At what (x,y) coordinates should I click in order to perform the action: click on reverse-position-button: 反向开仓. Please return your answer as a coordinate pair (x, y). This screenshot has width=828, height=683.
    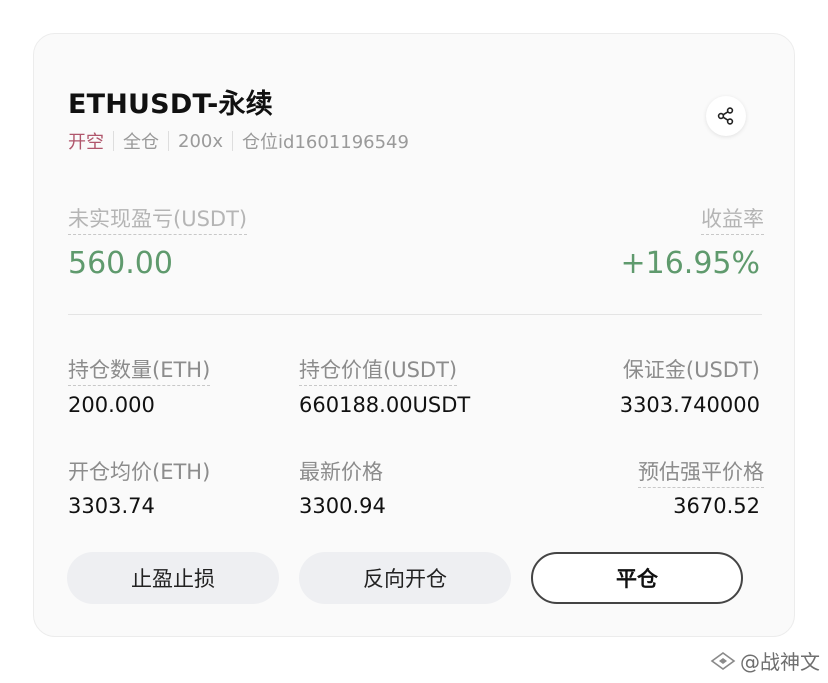
    Looking at the image, I should click on (405, 578).